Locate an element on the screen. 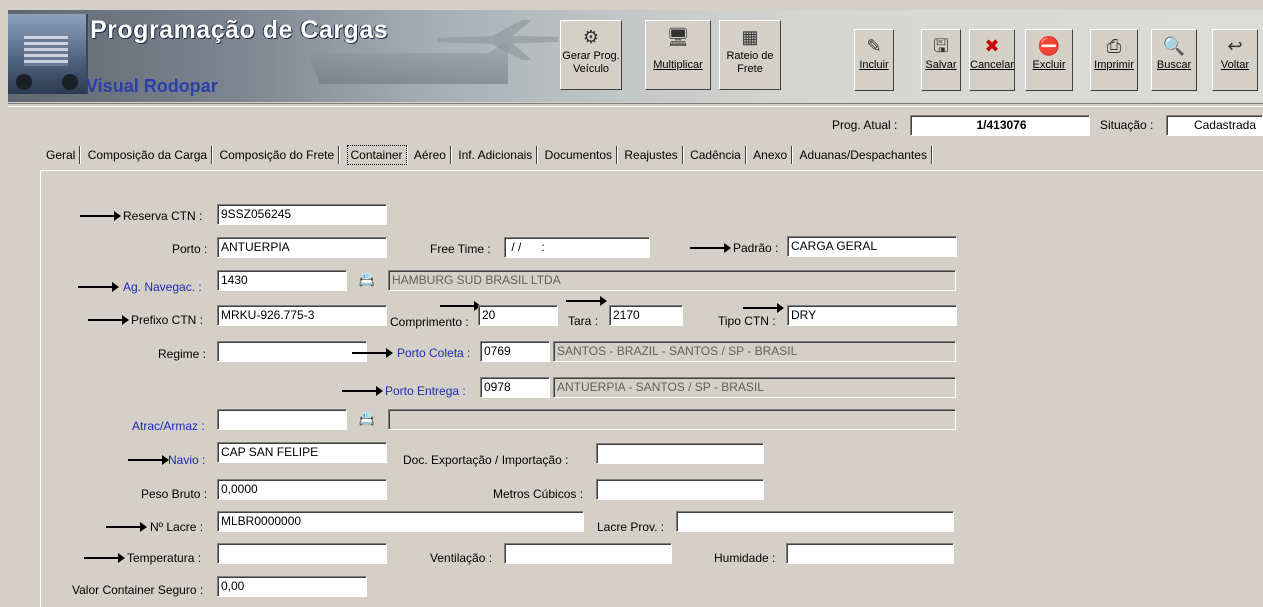  tab-geral: Geral is located at coordinates (63, 155).